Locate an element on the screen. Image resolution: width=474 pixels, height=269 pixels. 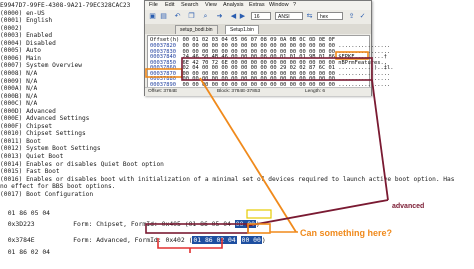
form-line-bottom: 01 86 02 04 is located at coordinates (29, 252).